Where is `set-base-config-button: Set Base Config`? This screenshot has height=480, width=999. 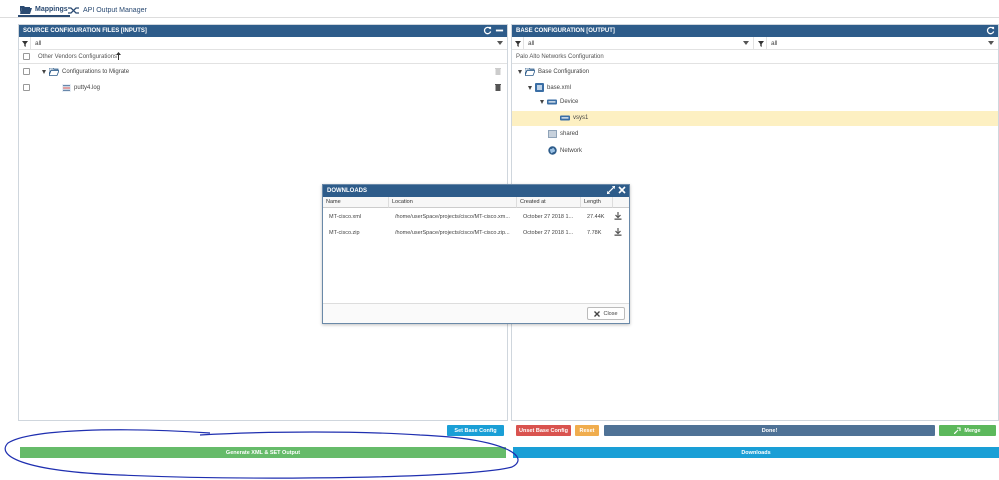 set-base-config-button: Set Base Config is located at coordinates (475, 430).